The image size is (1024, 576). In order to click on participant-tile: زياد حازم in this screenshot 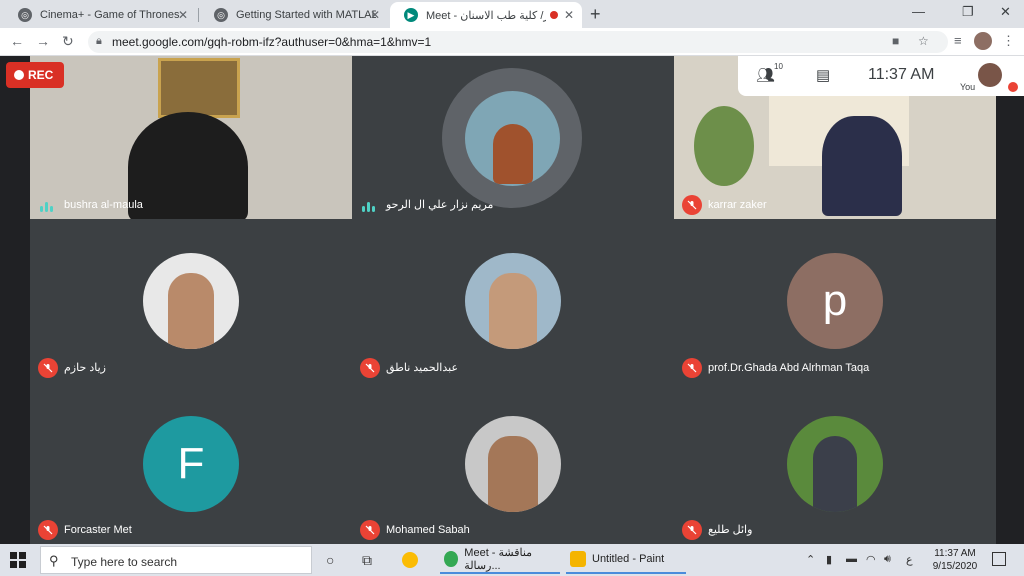, I will do `click(191, 300)`.